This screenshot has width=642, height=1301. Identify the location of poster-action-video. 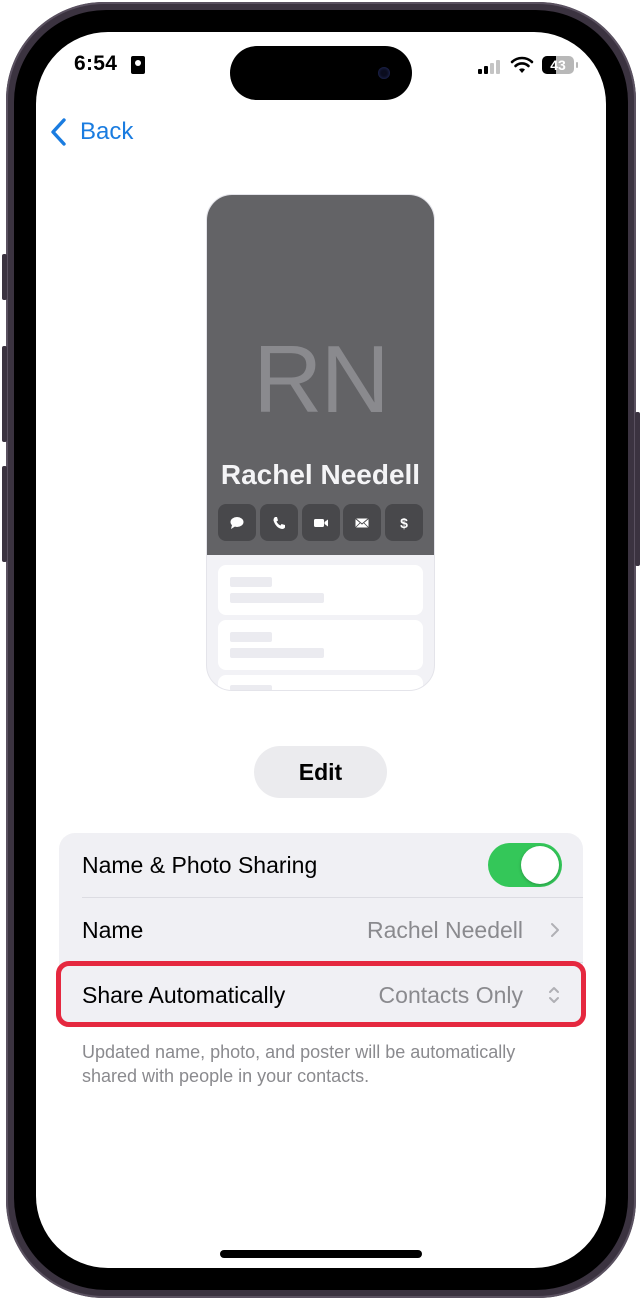
(320, 522).